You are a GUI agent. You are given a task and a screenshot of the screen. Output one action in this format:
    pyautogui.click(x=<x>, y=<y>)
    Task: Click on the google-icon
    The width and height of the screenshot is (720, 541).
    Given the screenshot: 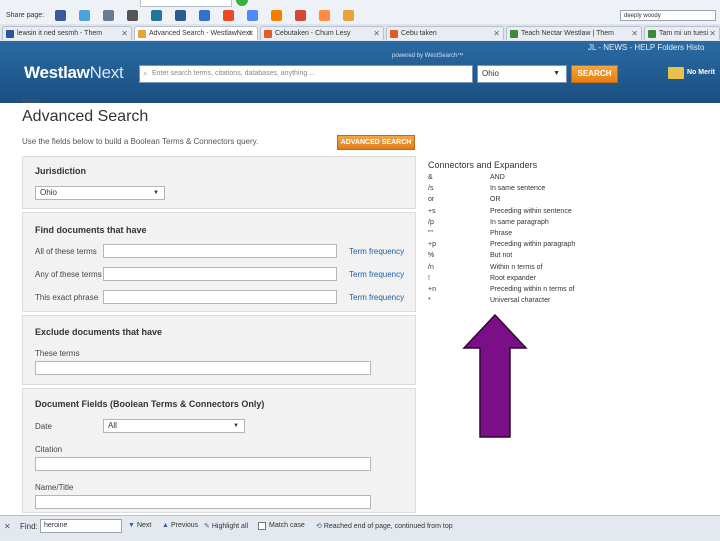 What is the action you would take?
    pyautogui.click(x=252, y=15)
    